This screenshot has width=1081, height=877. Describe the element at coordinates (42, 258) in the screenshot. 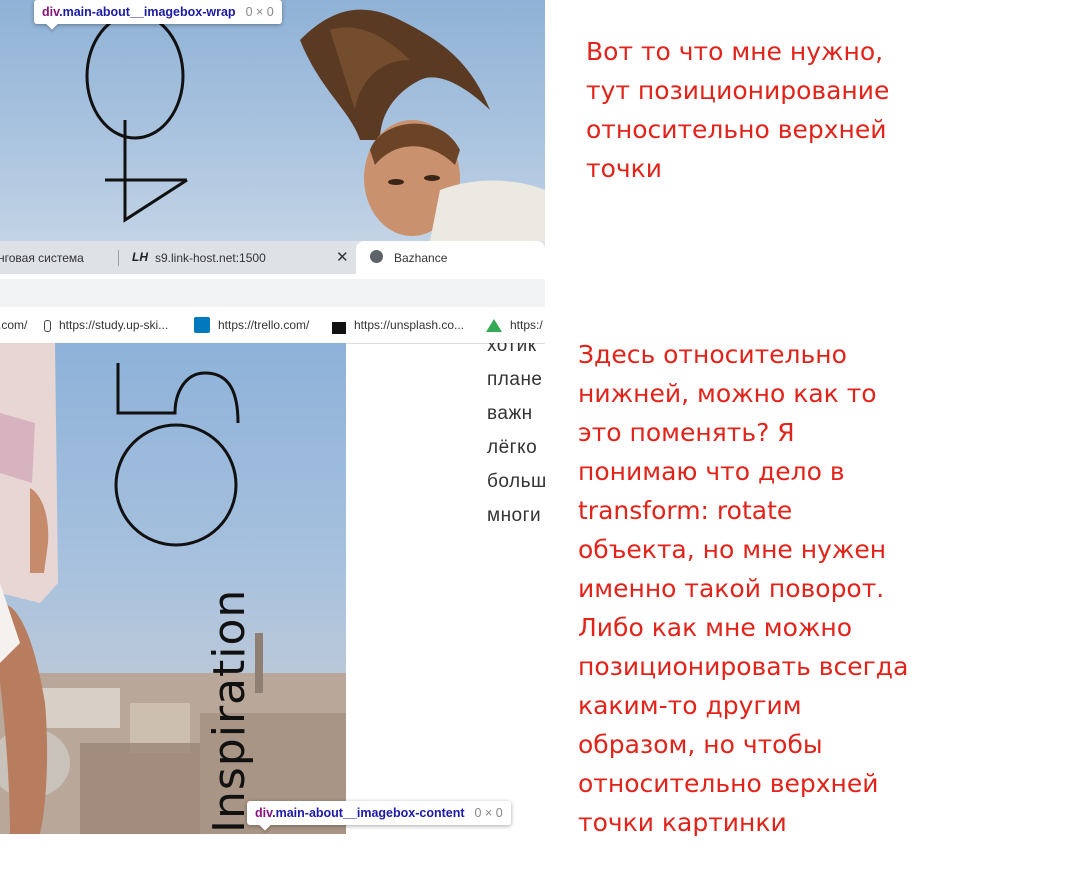

I see `tab-label: нговая система` at that location.